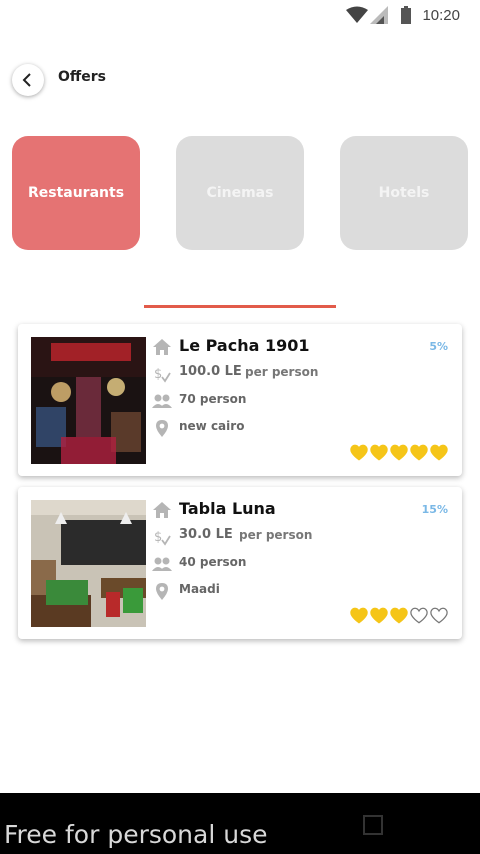 This screenshot has height=854, width=480. I want to click on category-label: Restaurants, so click(76, 193).